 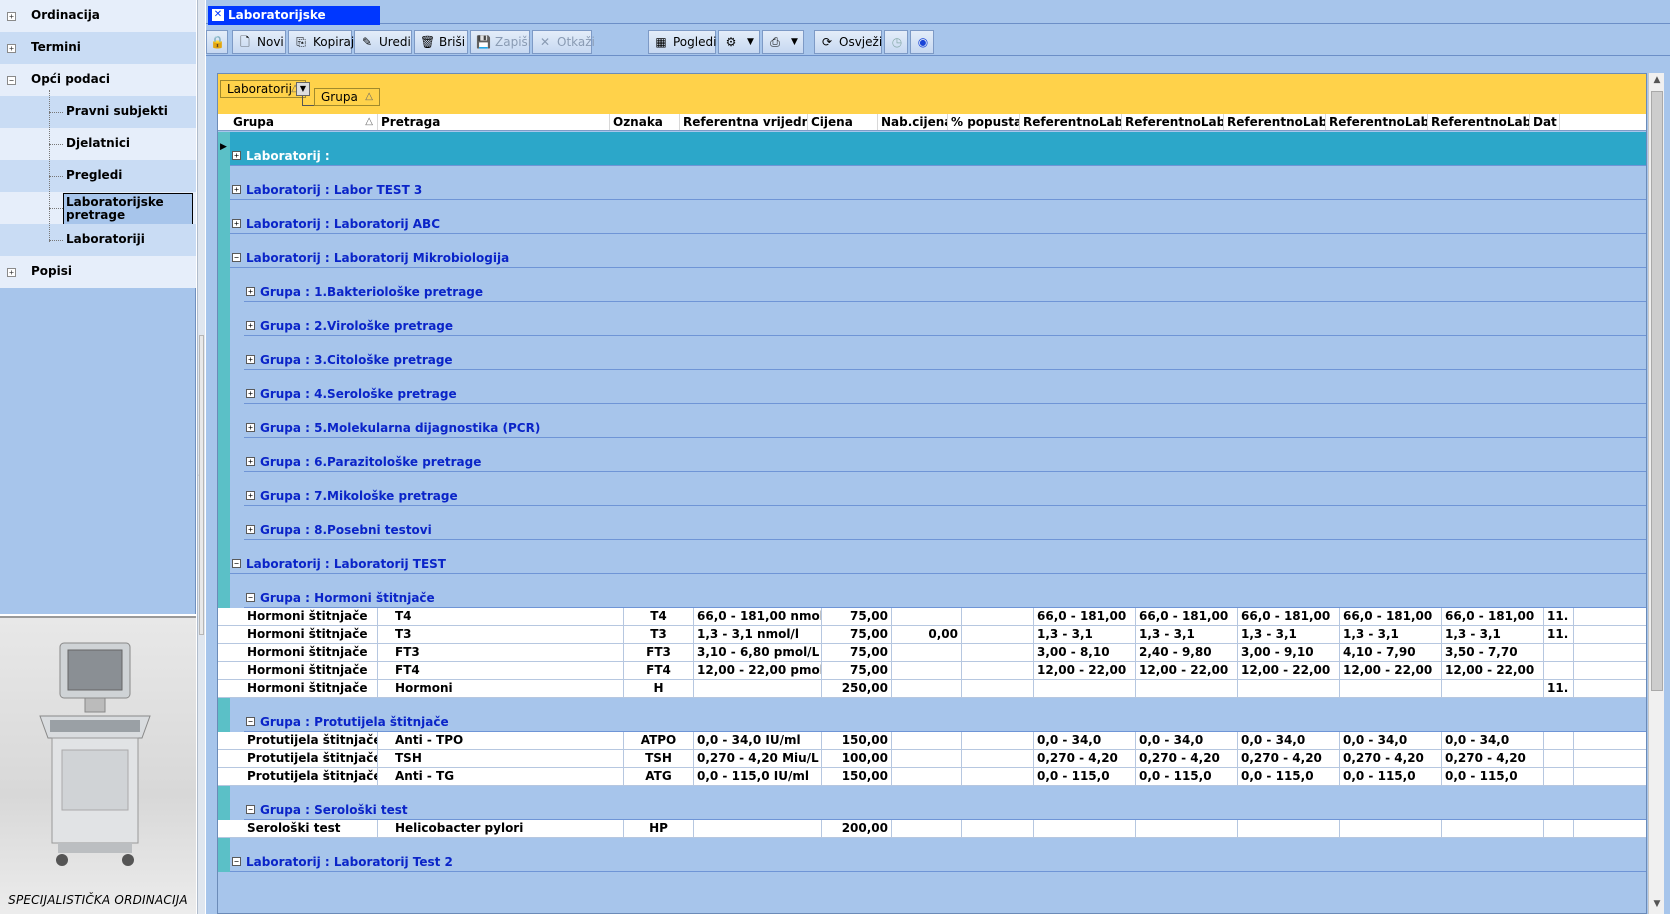 I want to click on osvjezi-button: ⟳ Osvježi, so click(x=848, y=42).